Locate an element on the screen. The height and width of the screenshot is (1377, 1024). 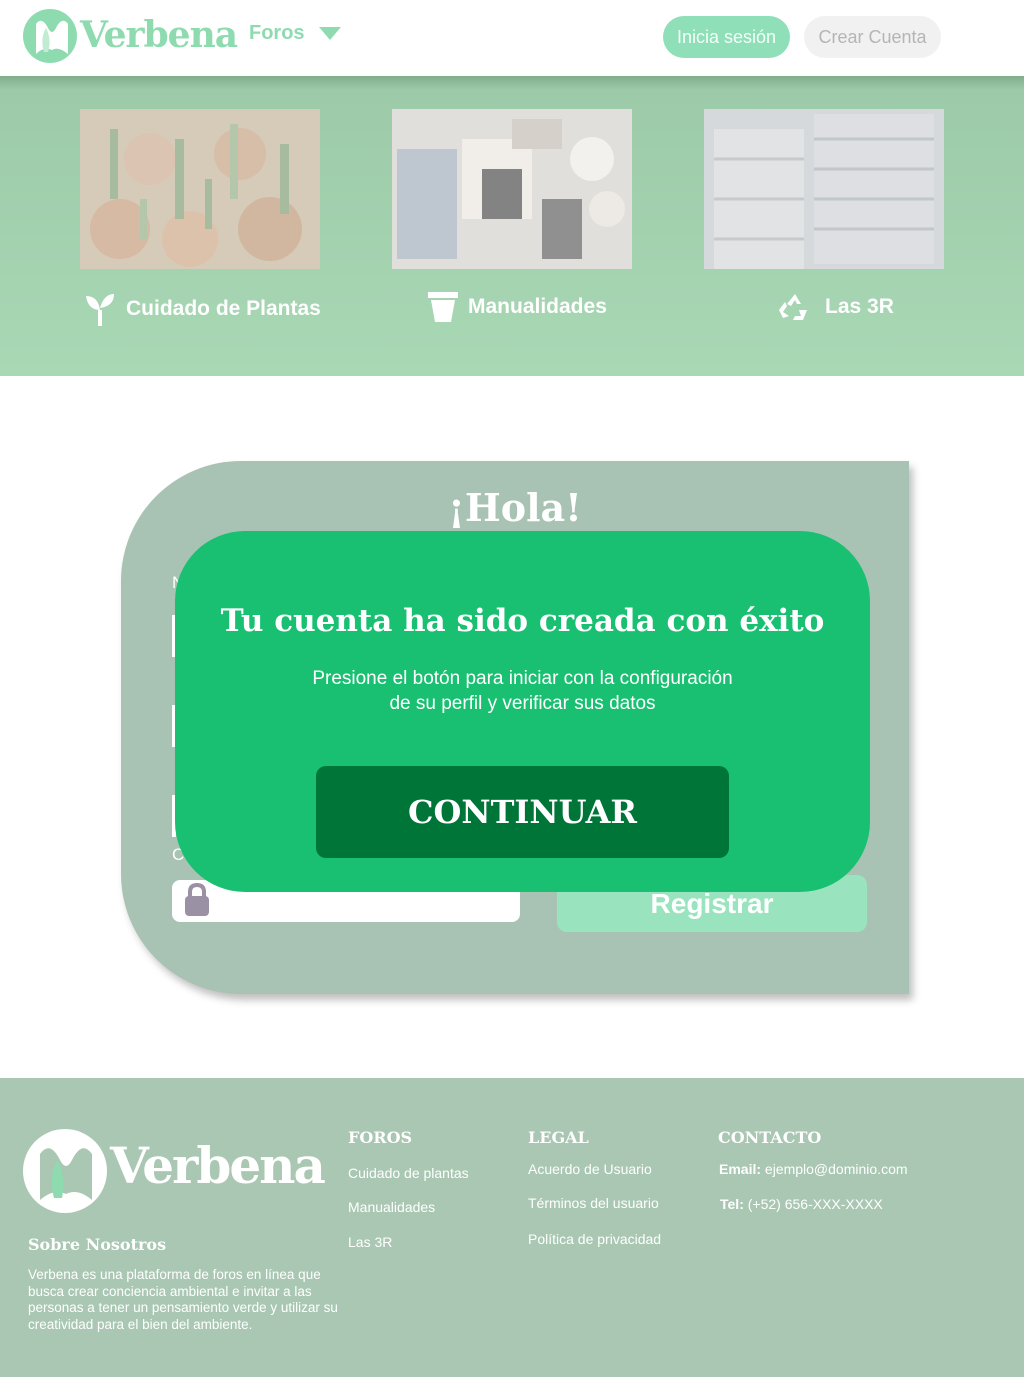
greeting-heading: ¡Hola! is located at coordinates (515, 507).